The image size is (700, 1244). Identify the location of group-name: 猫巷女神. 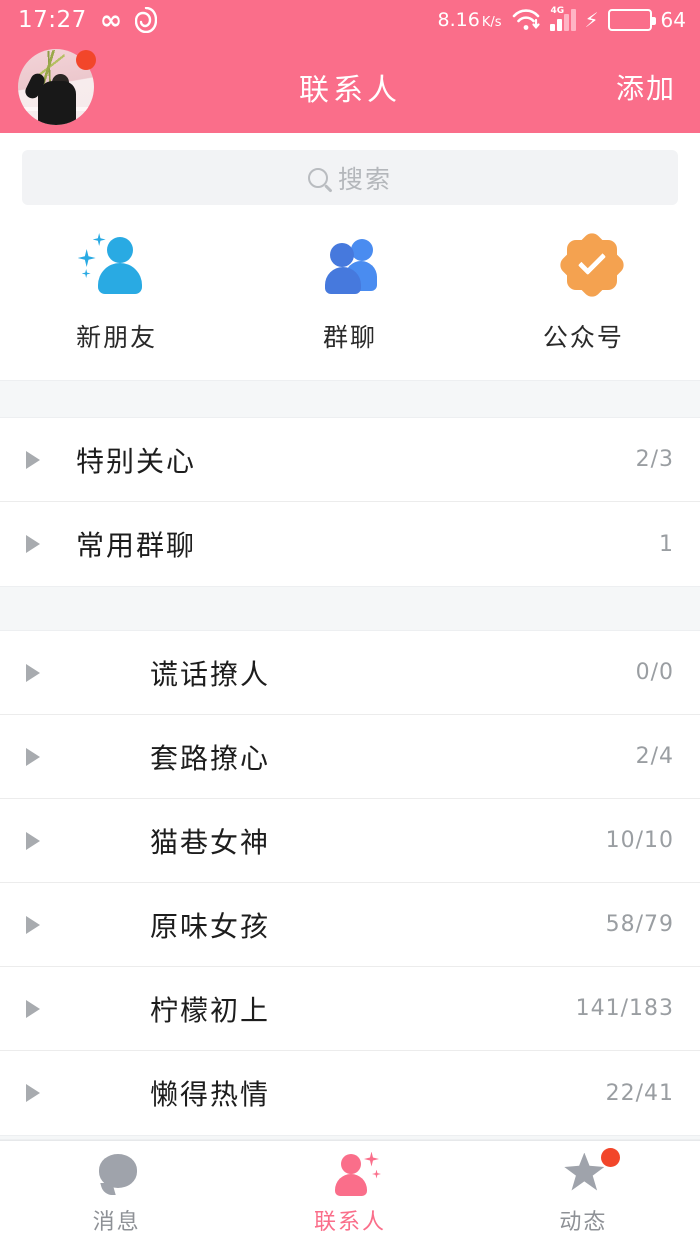
(210, 842).